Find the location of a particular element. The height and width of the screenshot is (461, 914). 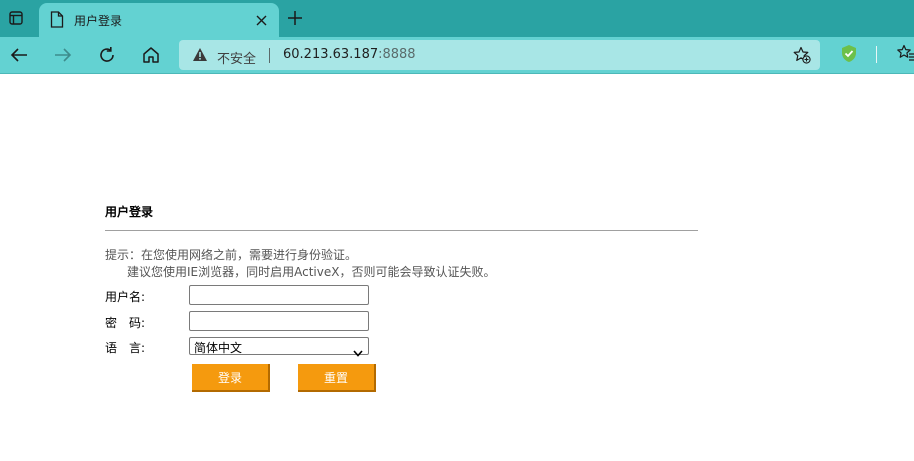

divider is located at coordinates (401, 230).